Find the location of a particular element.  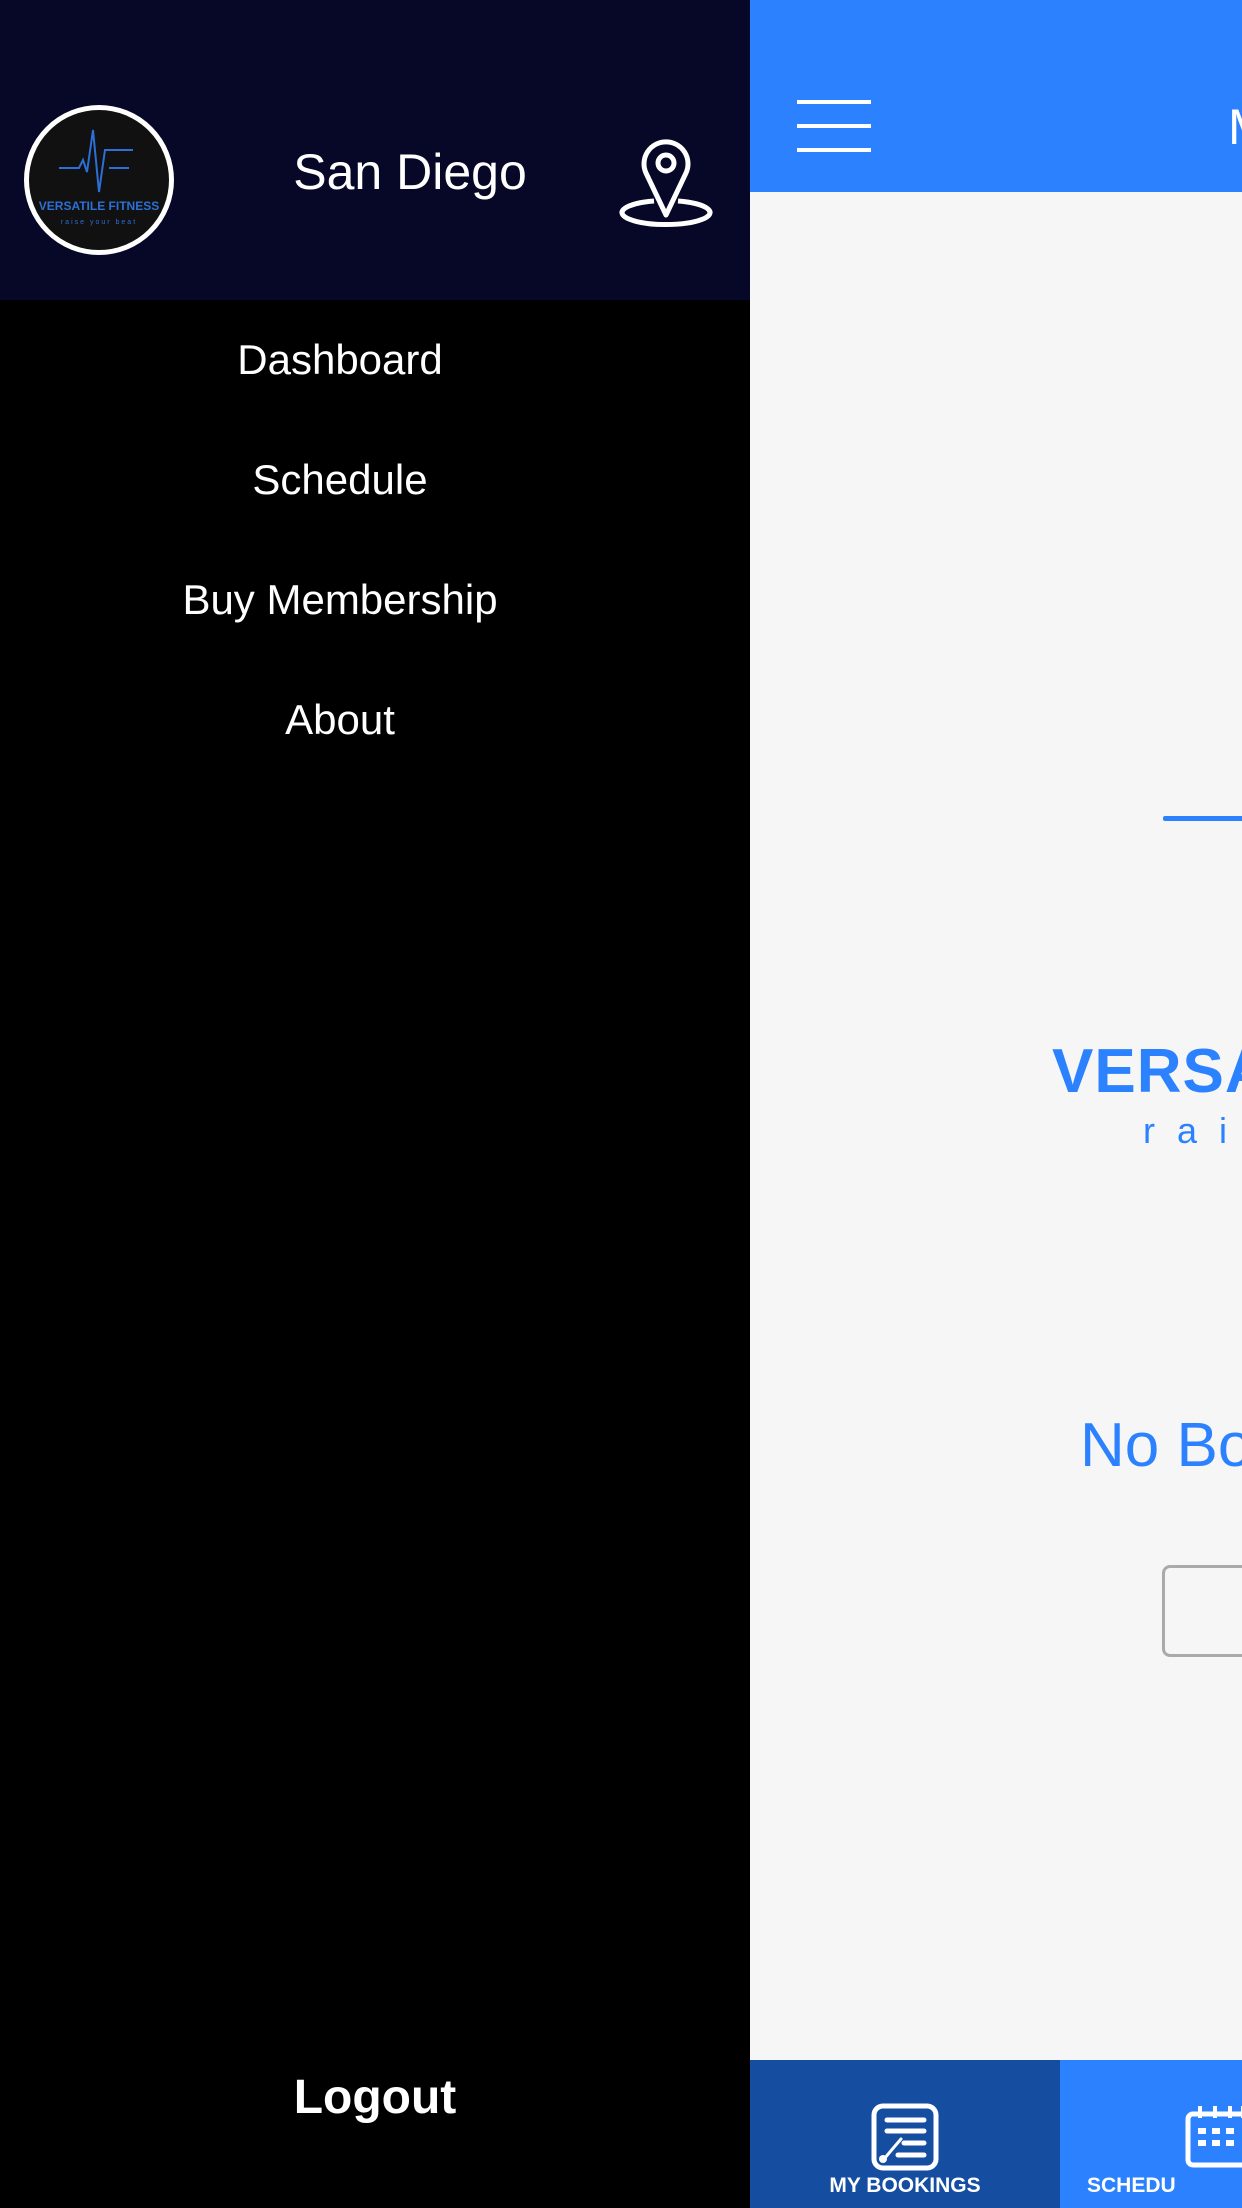

svg-text: raise your beat is located at coordinates (99, 222).